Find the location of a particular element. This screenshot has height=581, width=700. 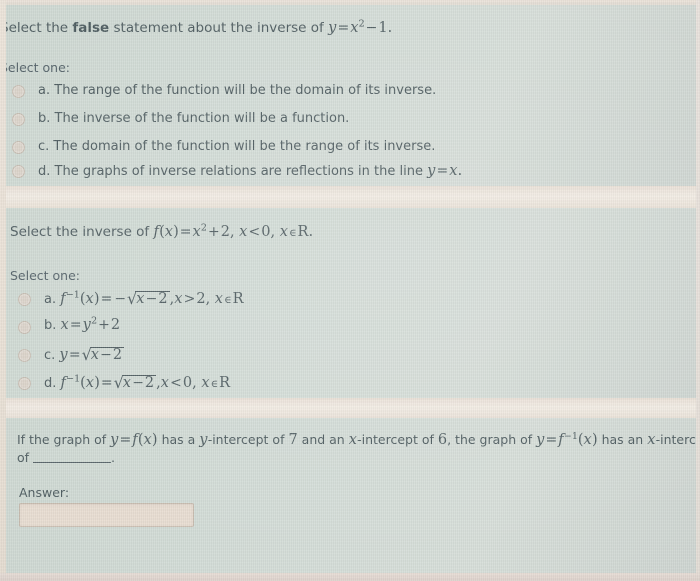

question-3-answer-label: Answer: is located at coordinates (44, 492).